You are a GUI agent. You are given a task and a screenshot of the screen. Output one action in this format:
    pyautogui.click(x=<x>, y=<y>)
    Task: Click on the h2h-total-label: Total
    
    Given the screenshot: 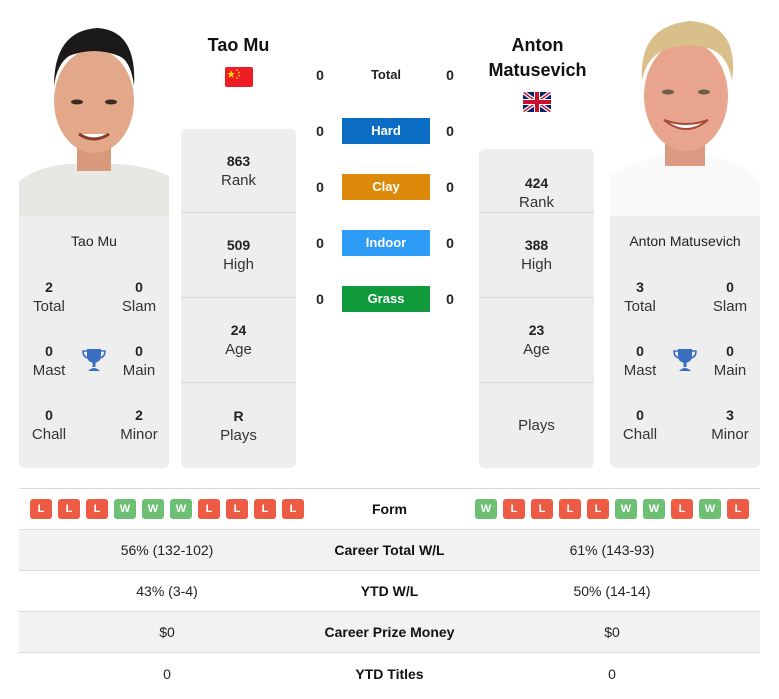 What is the action you would take?
    pyautogui.click(x=386, y=74)
    